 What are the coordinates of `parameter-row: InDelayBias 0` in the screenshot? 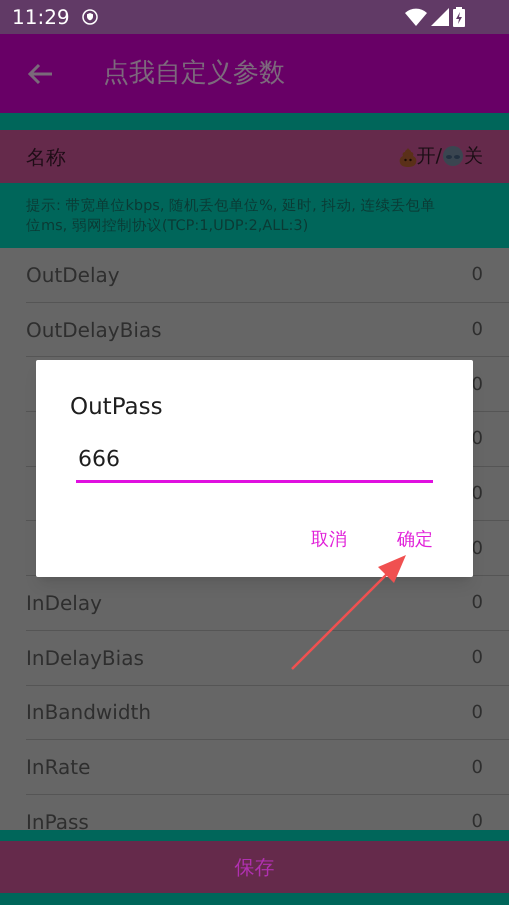 It's located at (267, 658).